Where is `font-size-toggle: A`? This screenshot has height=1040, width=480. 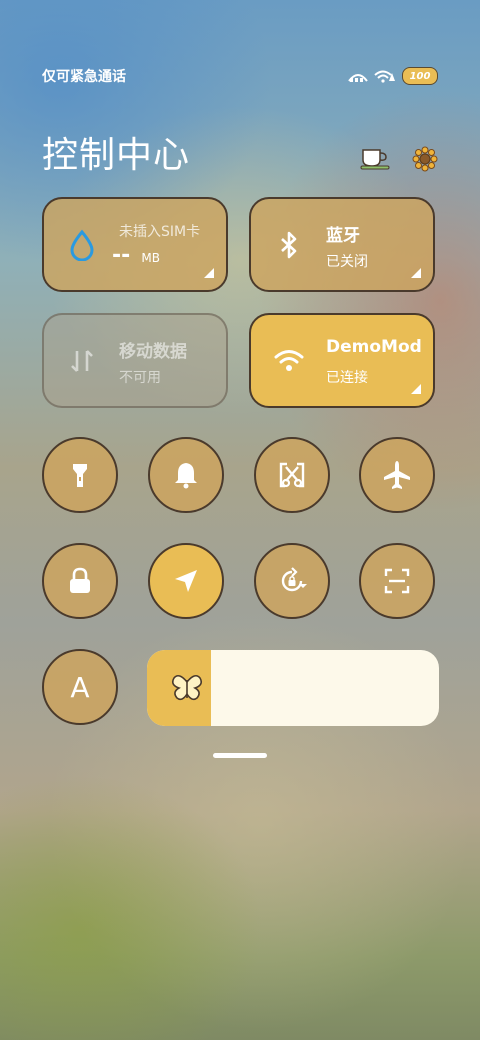
font-size-toggle: A is located at coordinates (80, 687).